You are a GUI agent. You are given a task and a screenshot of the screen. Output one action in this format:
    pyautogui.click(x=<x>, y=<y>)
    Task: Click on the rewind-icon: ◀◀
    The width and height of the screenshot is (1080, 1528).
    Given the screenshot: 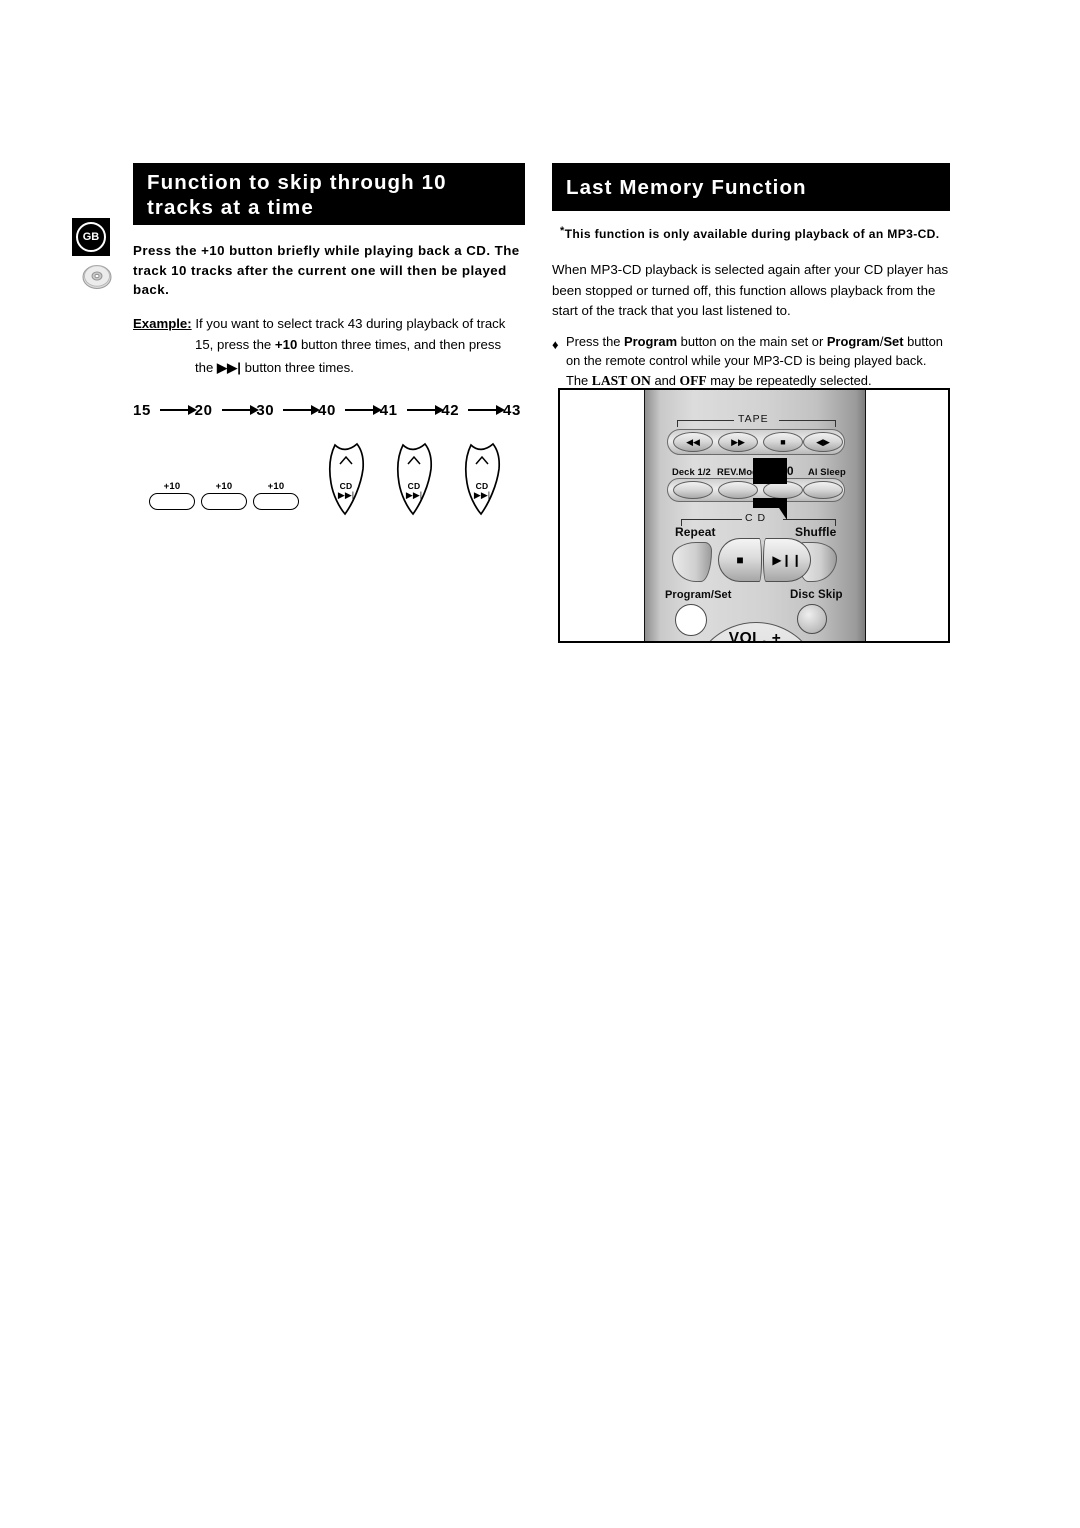 What is the action you would take?
    pyautogui.click(x=693, y=441)
    